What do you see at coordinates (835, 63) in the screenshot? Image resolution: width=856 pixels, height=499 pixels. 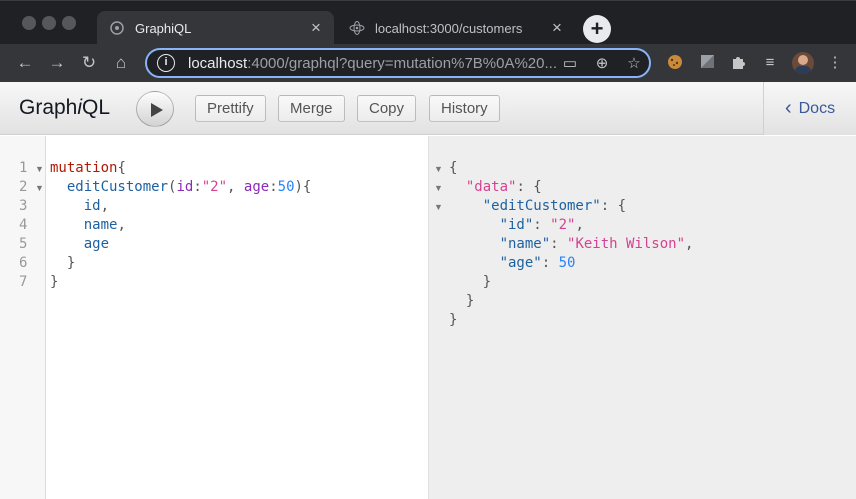 I see `kebab-menu-icon: ⋮` at bounding box center [835, 63].